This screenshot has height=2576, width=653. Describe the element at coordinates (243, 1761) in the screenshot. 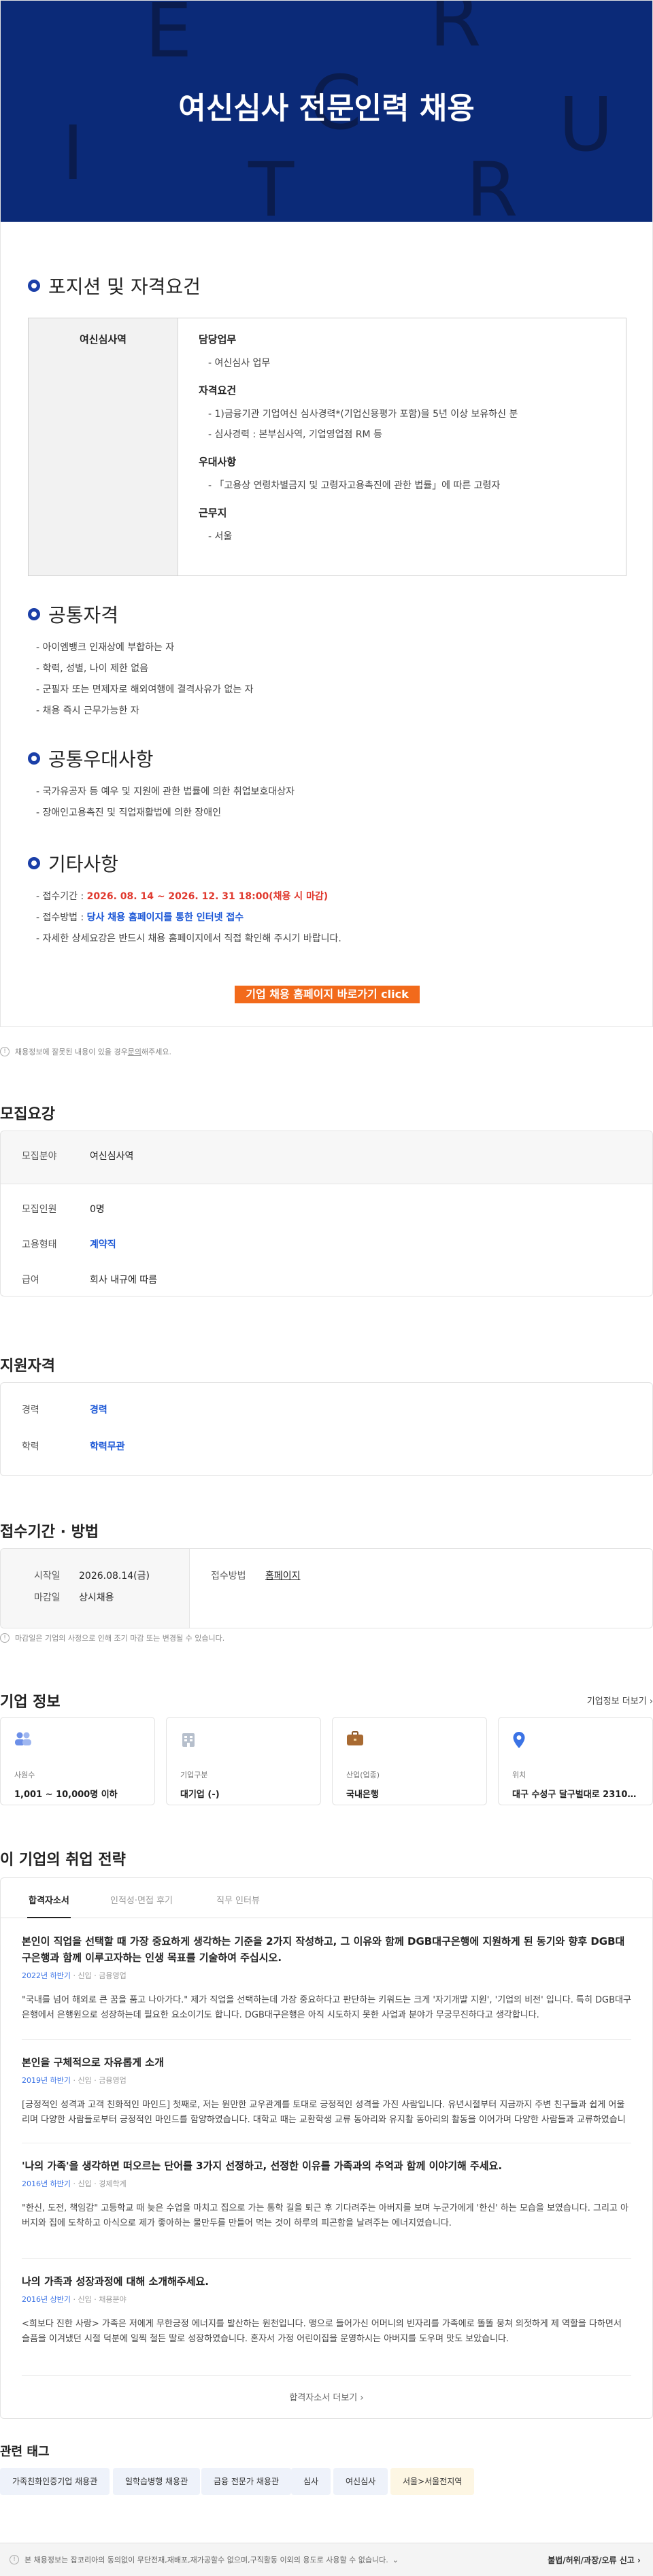

I see `company-card-type: 기업구분 대기업 (-)` at that location.